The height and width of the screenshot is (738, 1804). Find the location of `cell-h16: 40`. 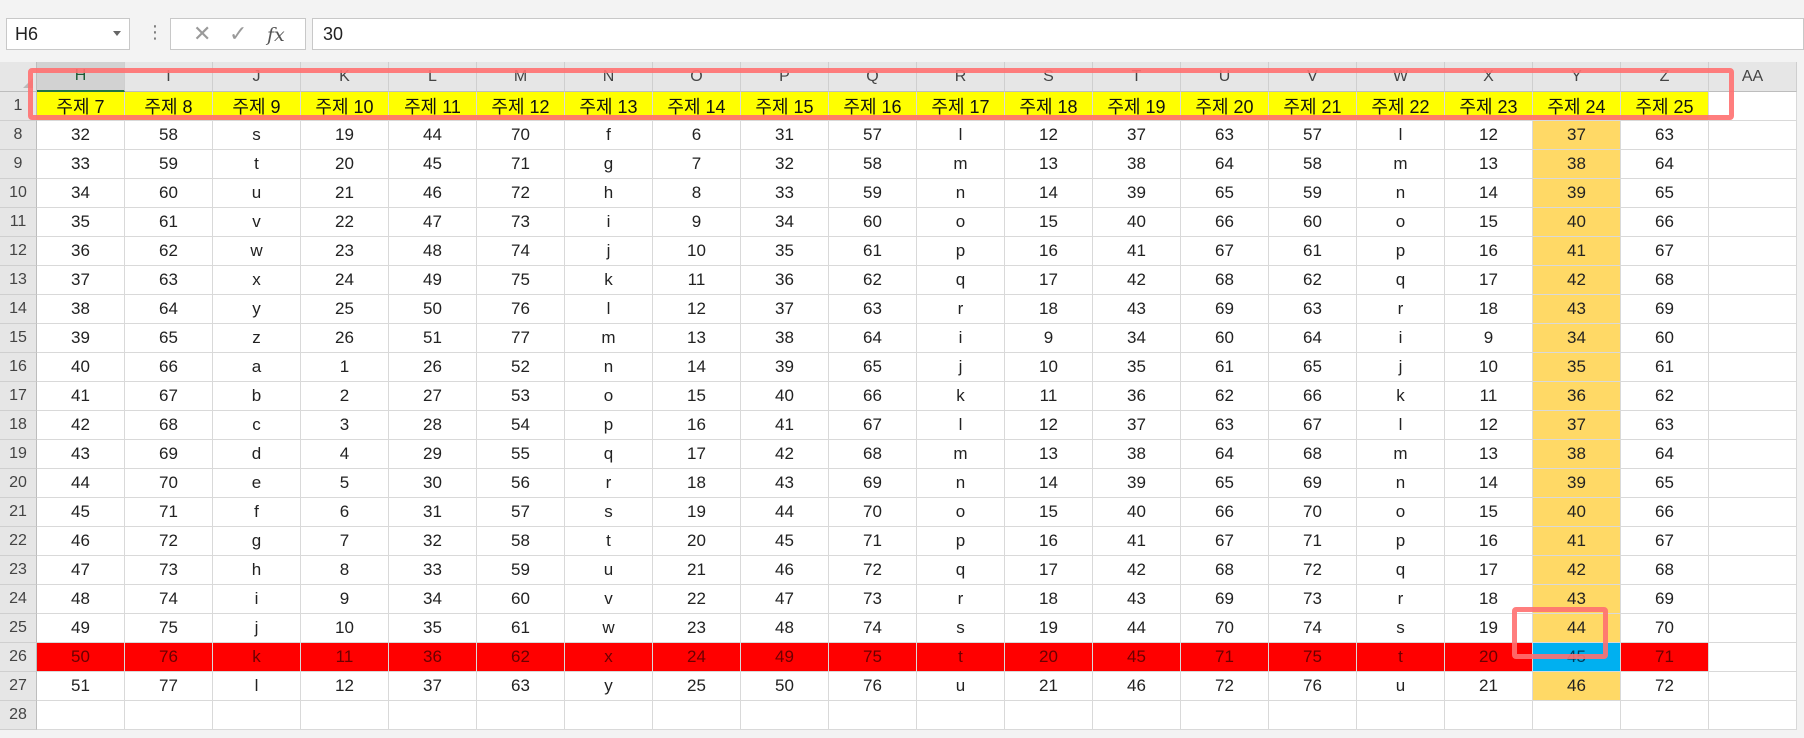

cell-h16: 40 is located at coordinates (81, 367).